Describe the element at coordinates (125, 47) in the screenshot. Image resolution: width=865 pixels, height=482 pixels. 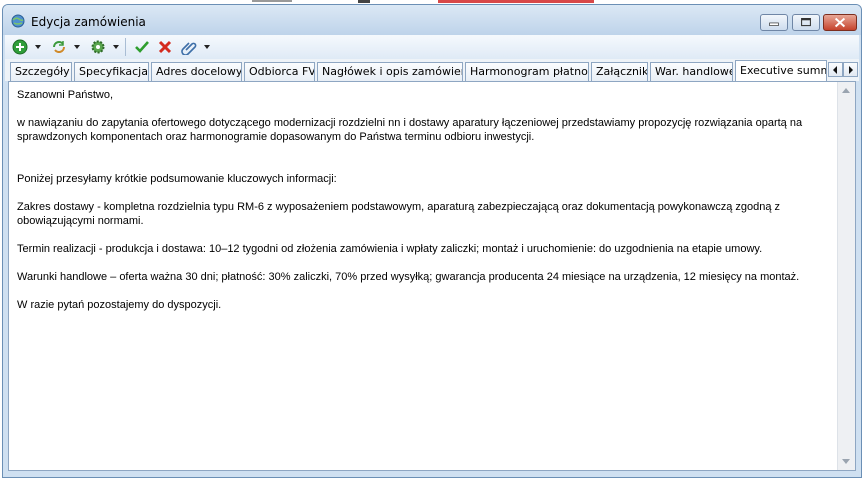
I see `toolbar-divider` at that location.